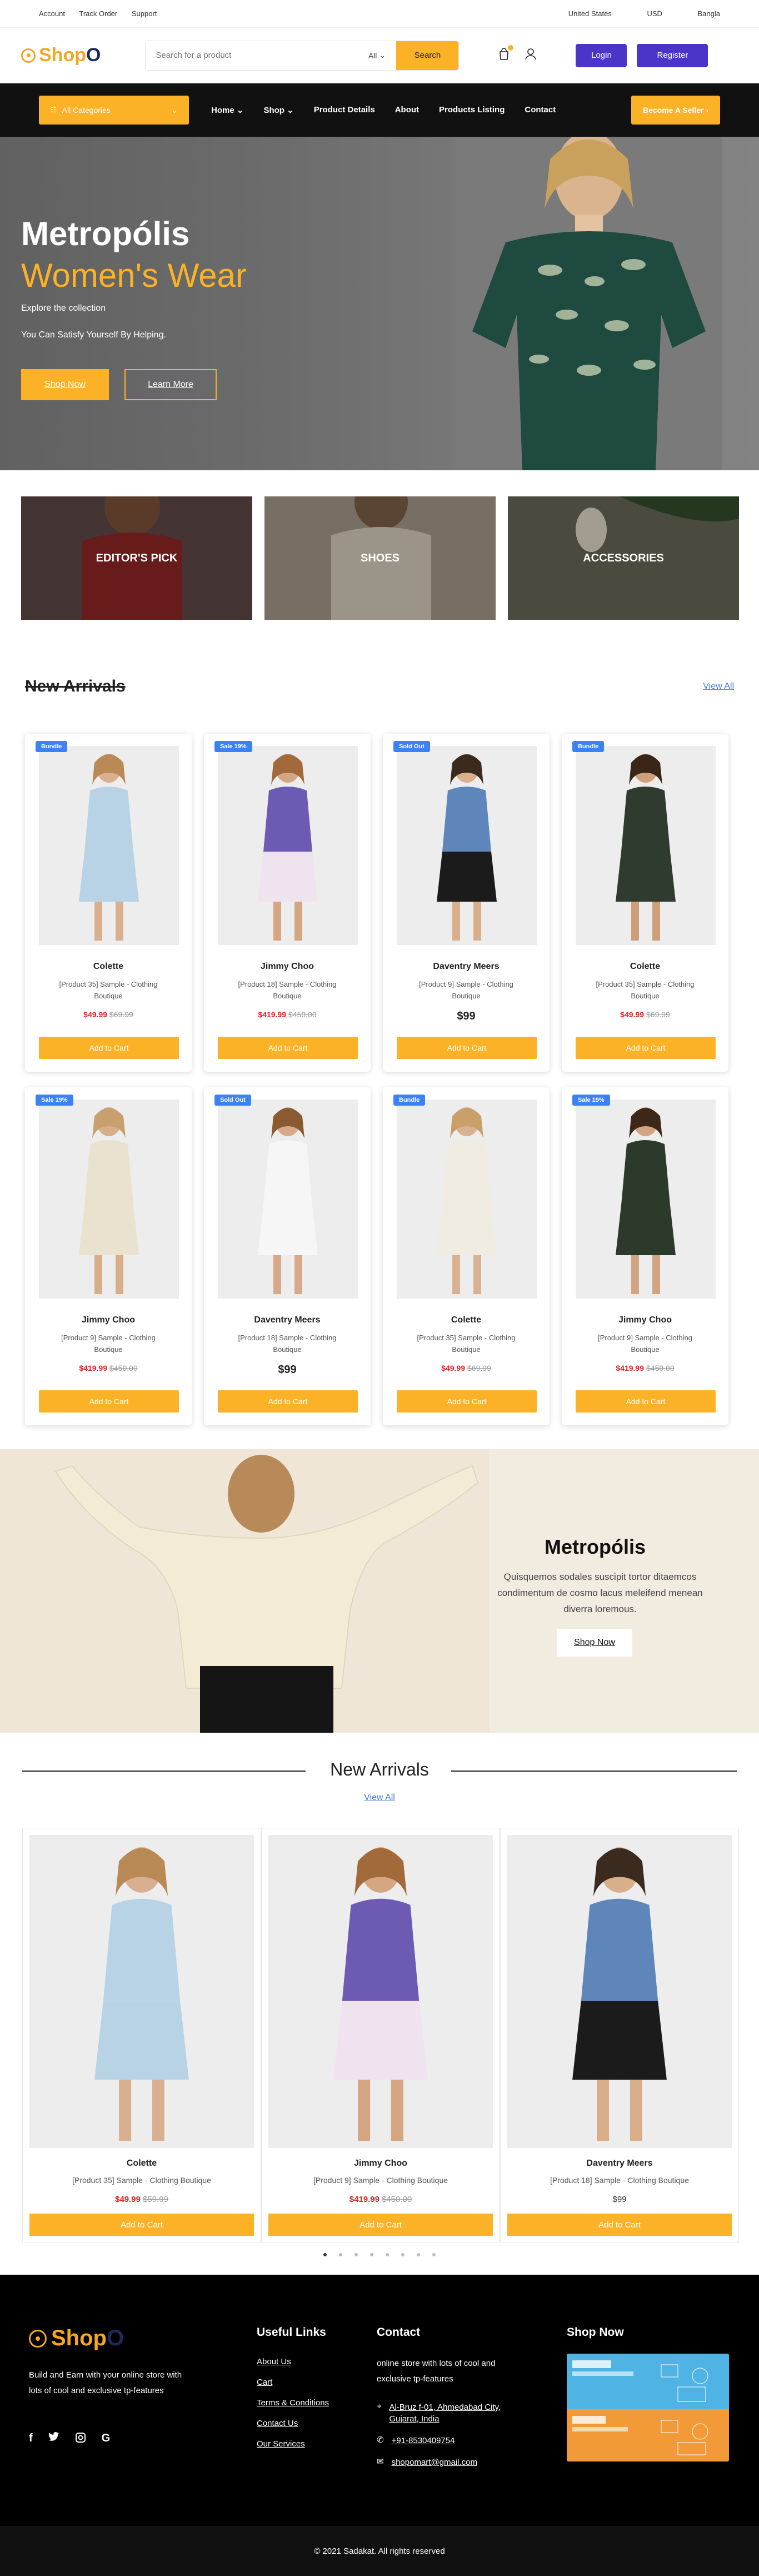 The image size is (759, 2576). I want to click on footer-logo: Shop O, so click(76, 2338).